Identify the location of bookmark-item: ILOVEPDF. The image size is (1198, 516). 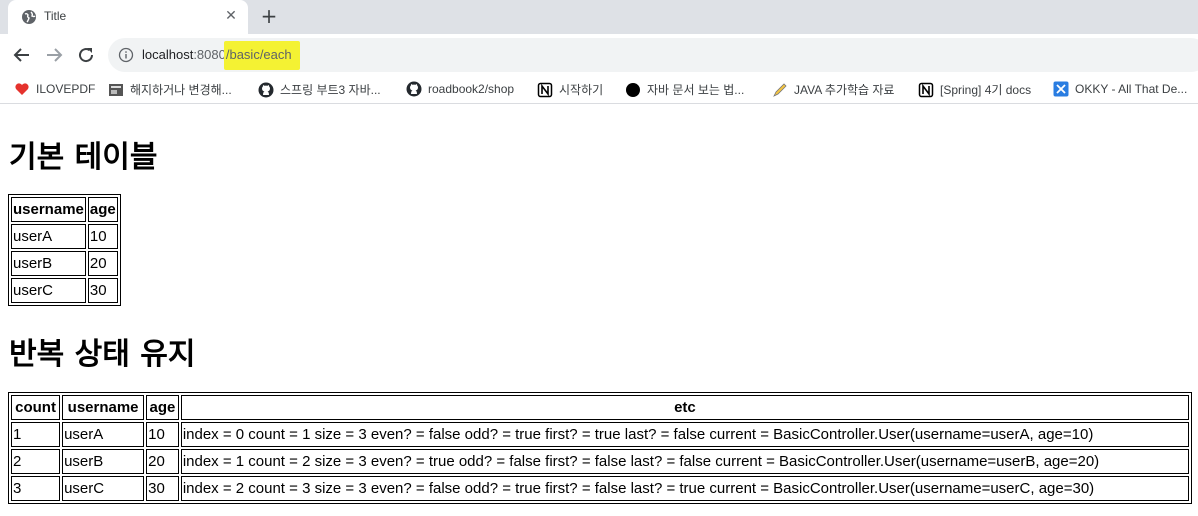
(54, 90).